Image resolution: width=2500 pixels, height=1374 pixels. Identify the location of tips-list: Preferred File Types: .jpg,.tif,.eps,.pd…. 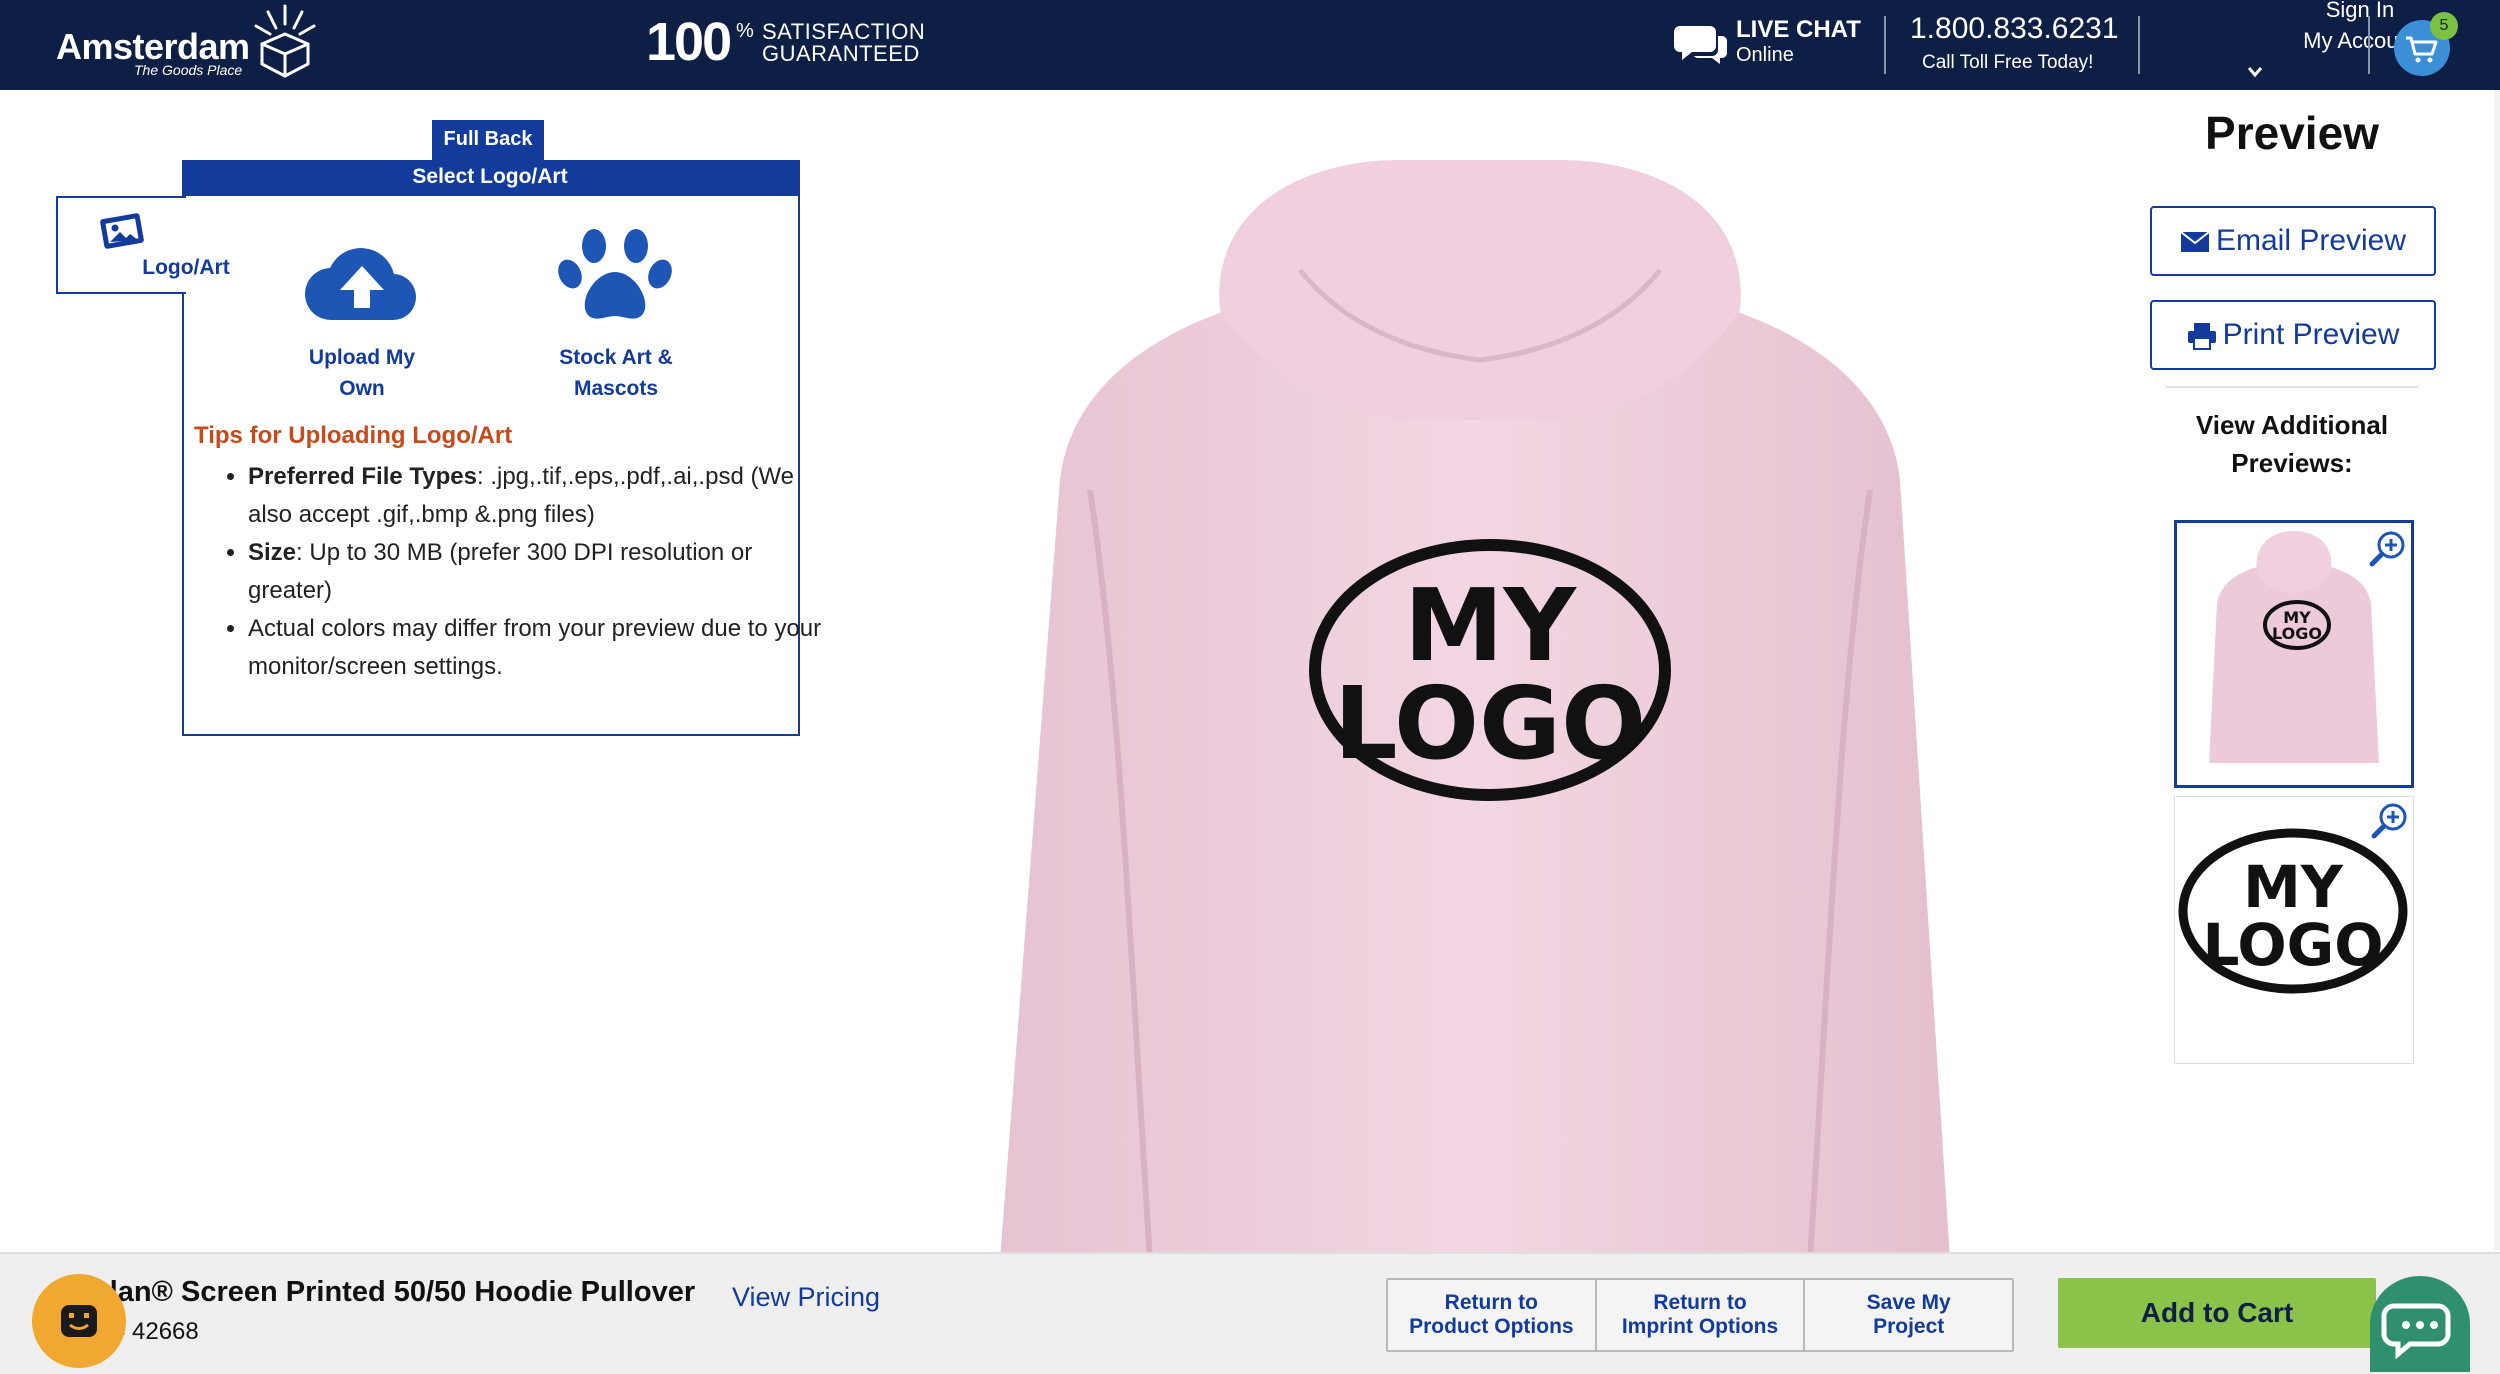
(526, 572).